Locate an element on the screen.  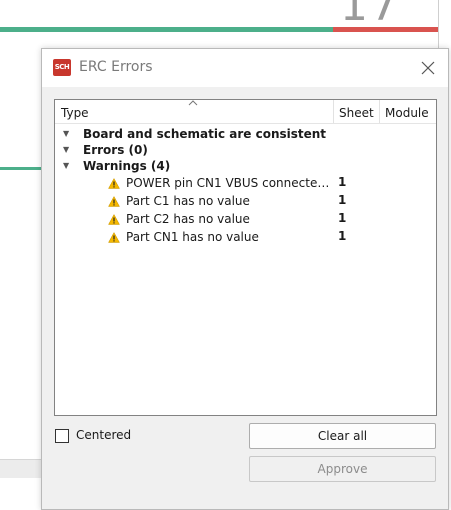
warning-item: POWER pin CN1 VBUS connected to... 1 is located at coordinates (245, 183).